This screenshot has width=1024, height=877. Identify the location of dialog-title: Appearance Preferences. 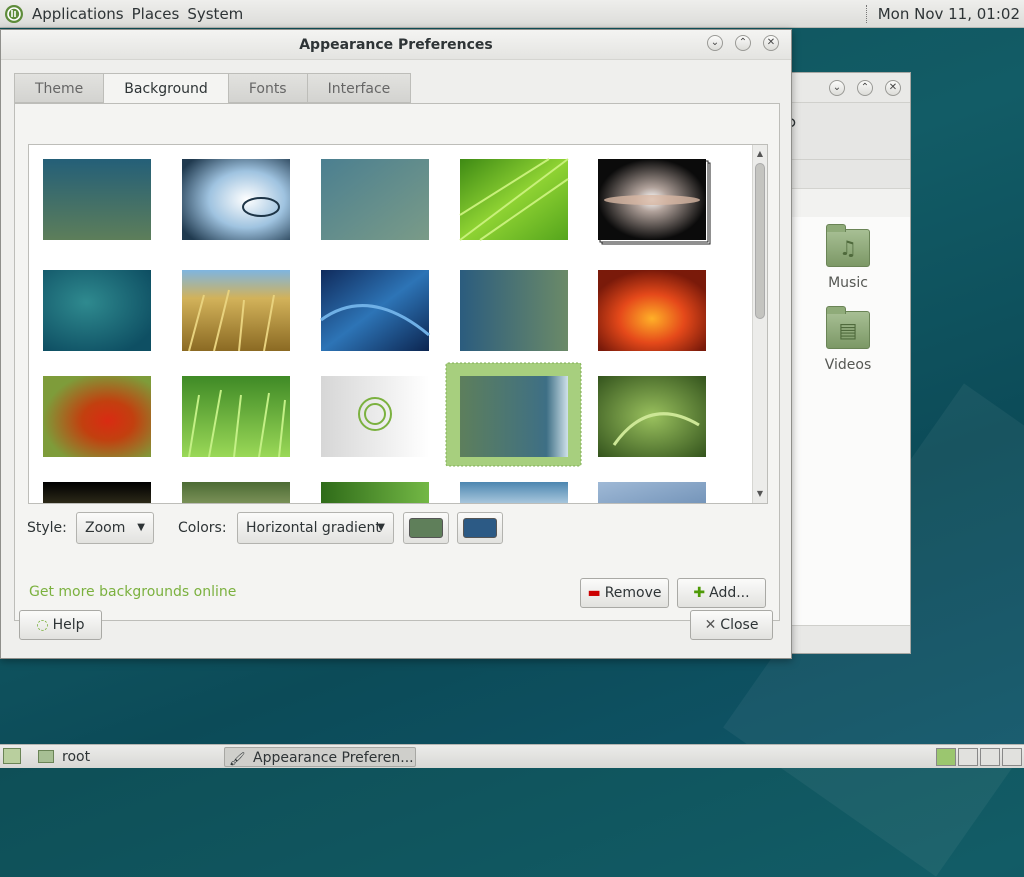
(396, 45).